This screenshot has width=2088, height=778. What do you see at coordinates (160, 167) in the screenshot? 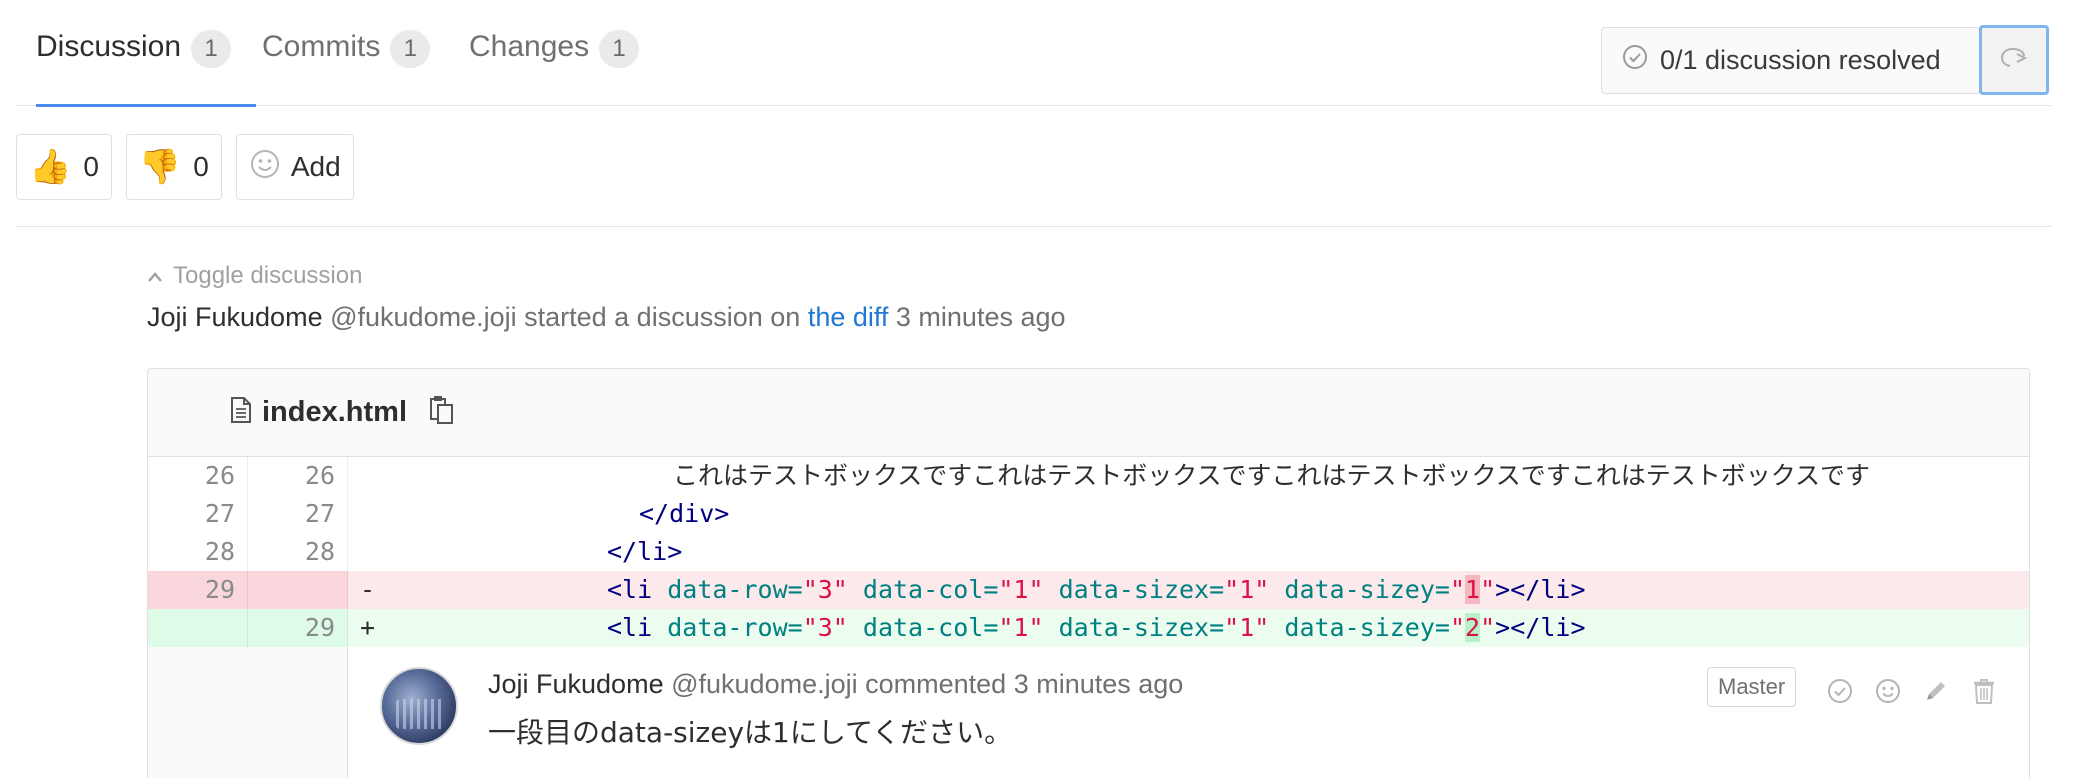
I see `thumbs-down-icon: 👎` at bounding box center [160, 167].